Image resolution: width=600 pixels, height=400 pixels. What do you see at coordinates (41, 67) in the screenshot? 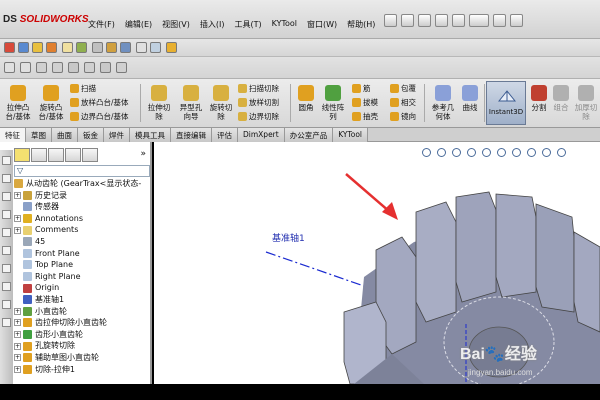
I see `arc-icon` at bounding box center [41, 67].